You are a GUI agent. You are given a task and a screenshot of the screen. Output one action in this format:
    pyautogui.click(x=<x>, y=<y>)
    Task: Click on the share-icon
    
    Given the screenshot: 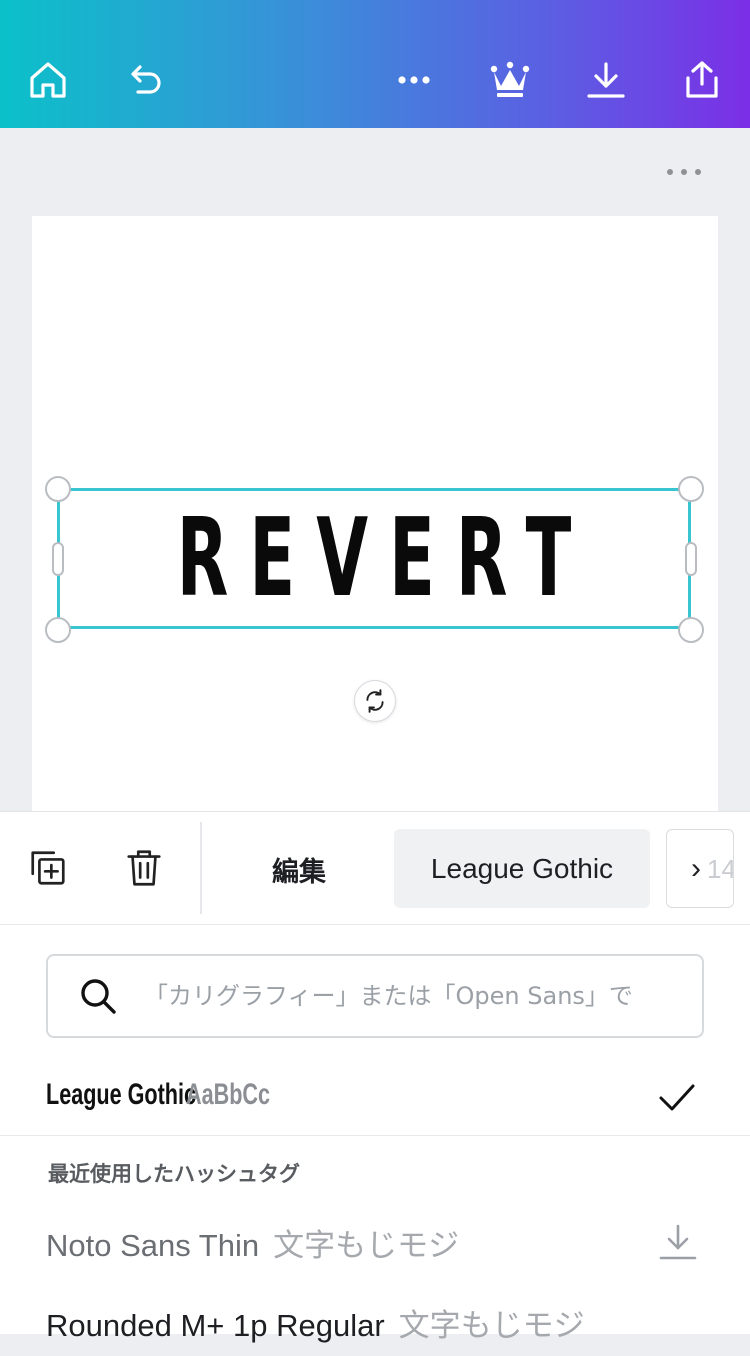 What is the action you would take?
    pyautogui.click(x=702, y=80)
    